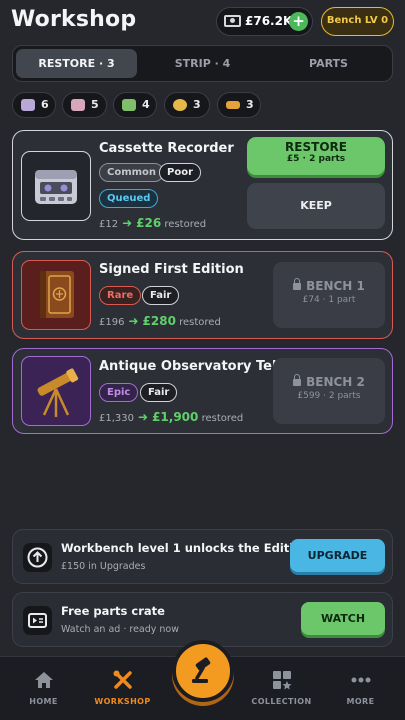 The width and height of the screenshot is (405, 720). I want to click on keep-button: KEEP, so click(316, 206).